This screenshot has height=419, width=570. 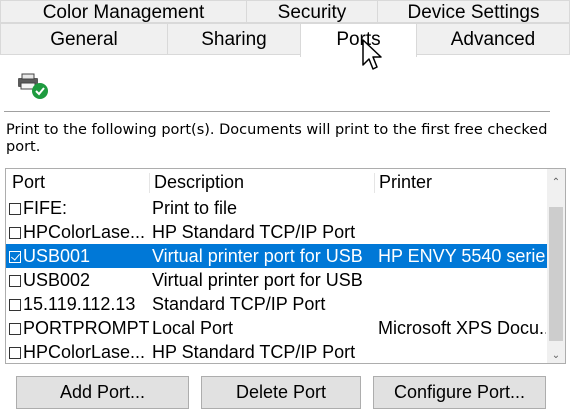 What do you see at coordinates (277, 111) in the screenshot?
I see `divider` at bounding box center [277, 111].